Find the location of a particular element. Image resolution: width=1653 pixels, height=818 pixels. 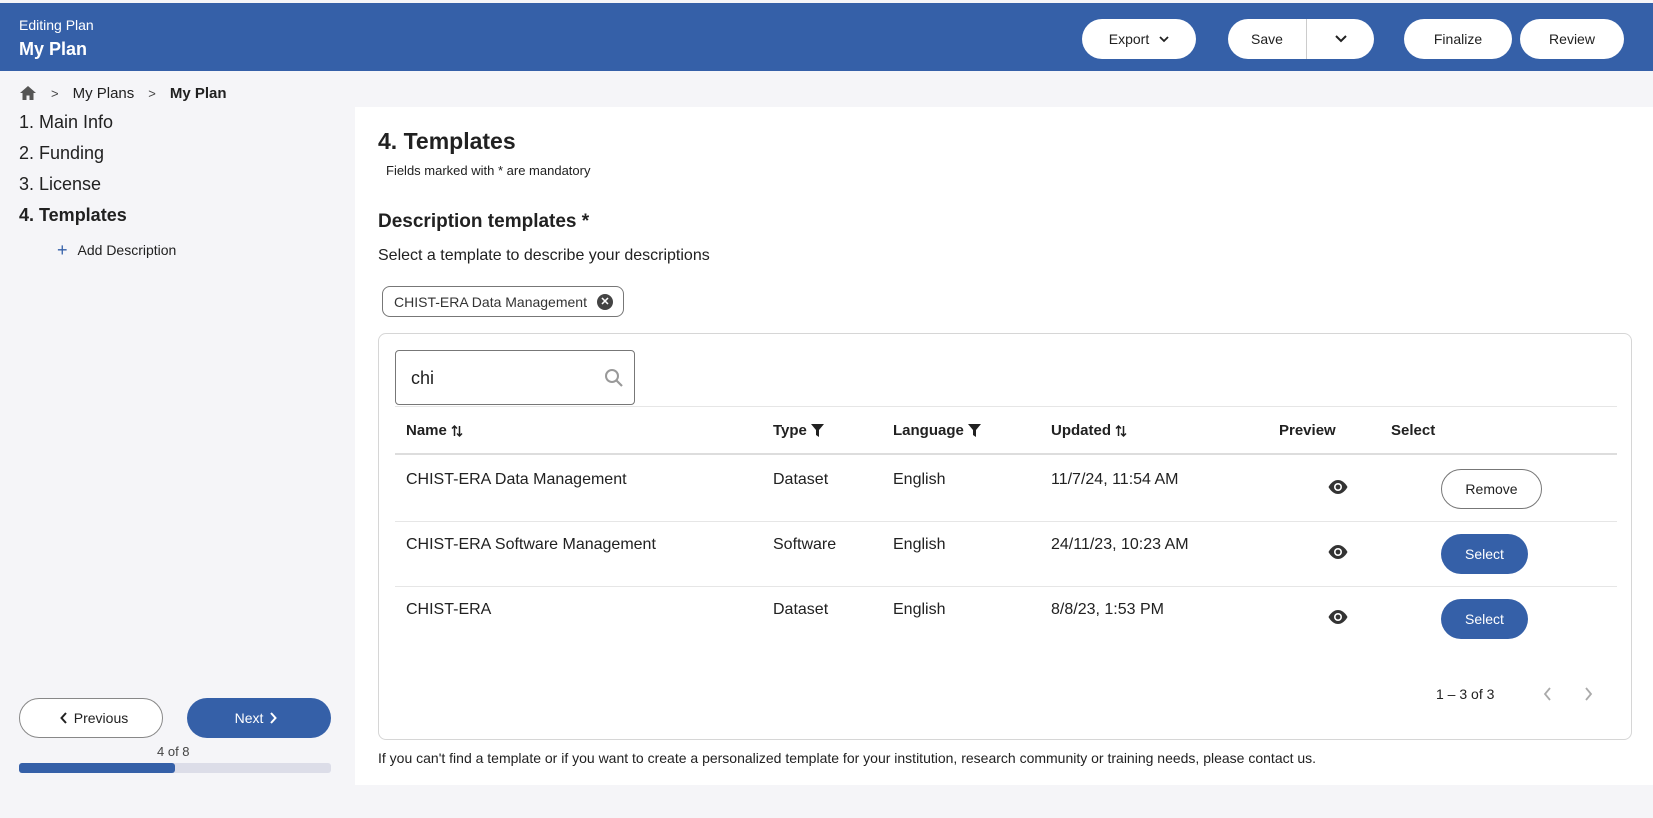

column-header-name: Name is located at coordinates (434, 430).